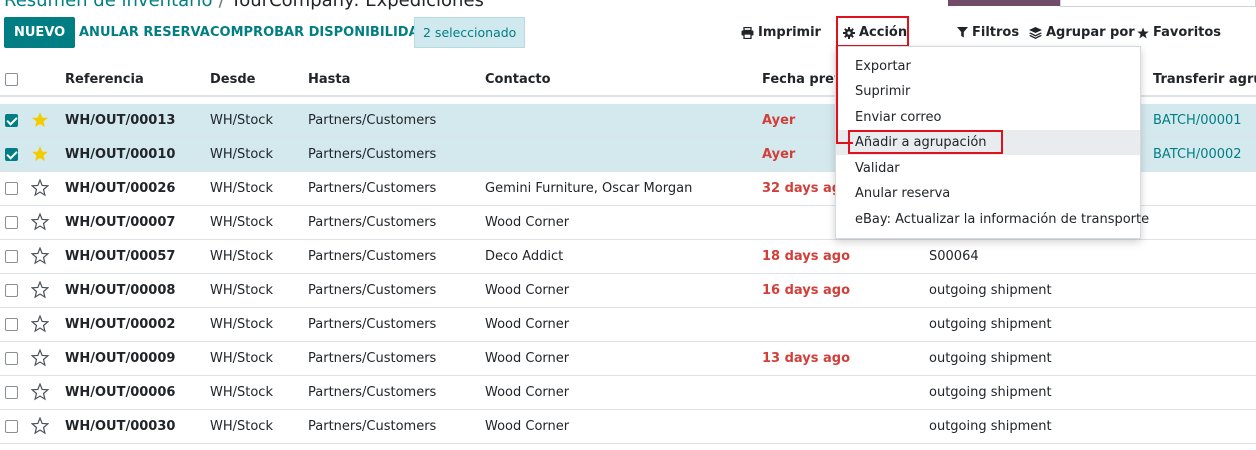 The height and width of the screenshot is (450, 1256). What do you see at coordinates (120, 290) in the screenshot?
I see `reference-cell: WH/OUT/00008` at bounding box center [120, 290].